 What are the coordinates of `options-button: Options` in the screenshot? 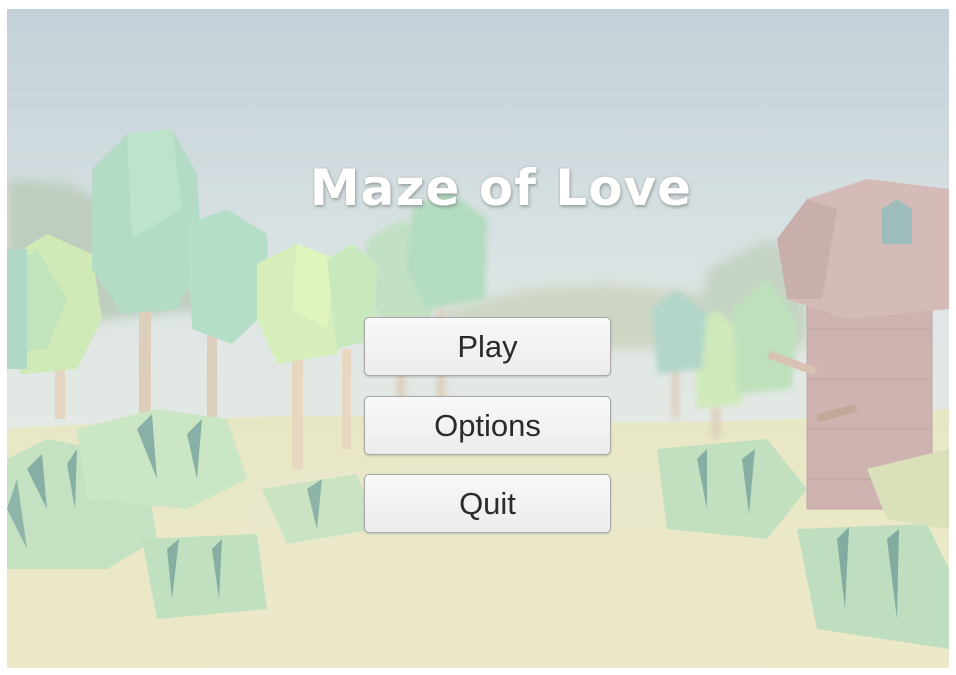 It's located at (487, 425).